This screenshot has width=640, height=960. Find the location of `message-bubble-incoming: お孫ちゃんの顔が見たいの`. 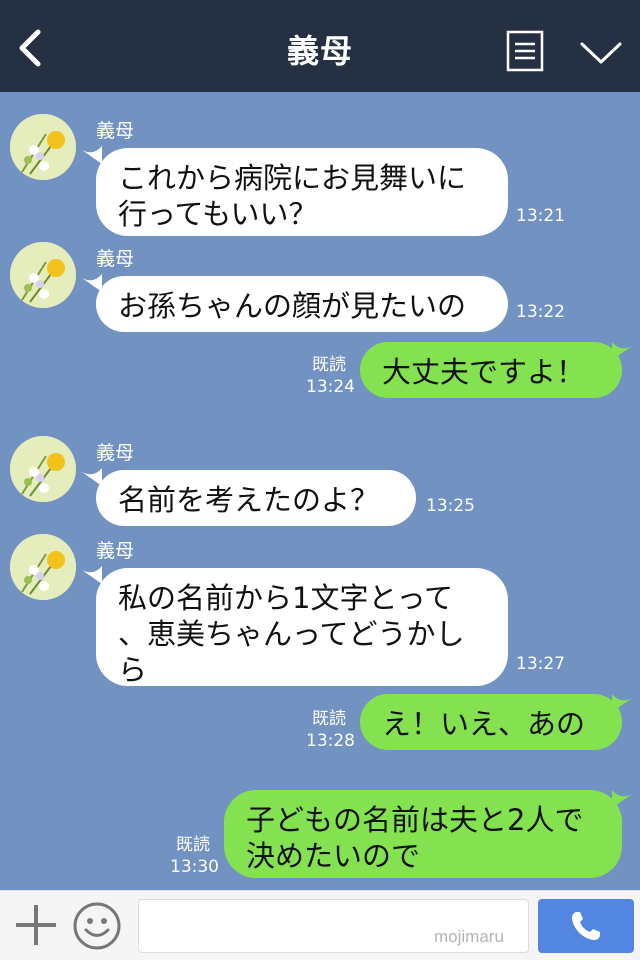

message-bubble-incoming: お孫ちゃんの顔が見たいの is located at coordinates (302, 304).